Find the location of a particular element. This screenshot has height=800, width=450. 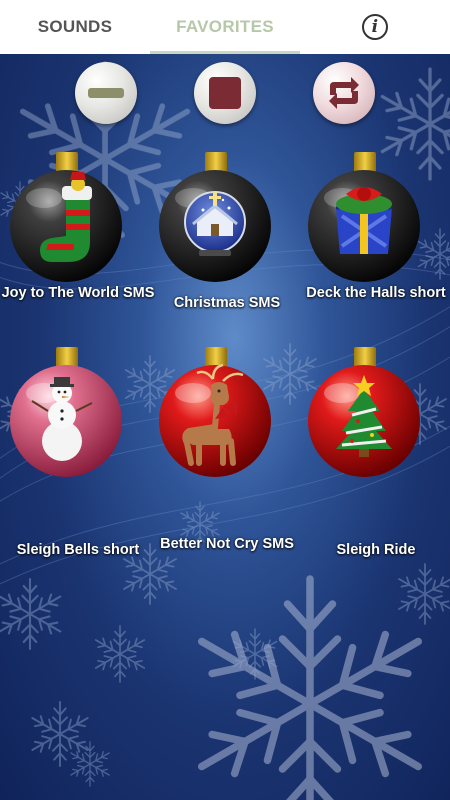

sound-ornament-sleigh-ride: Sleigh Ride is located at coordinates (376, 451).